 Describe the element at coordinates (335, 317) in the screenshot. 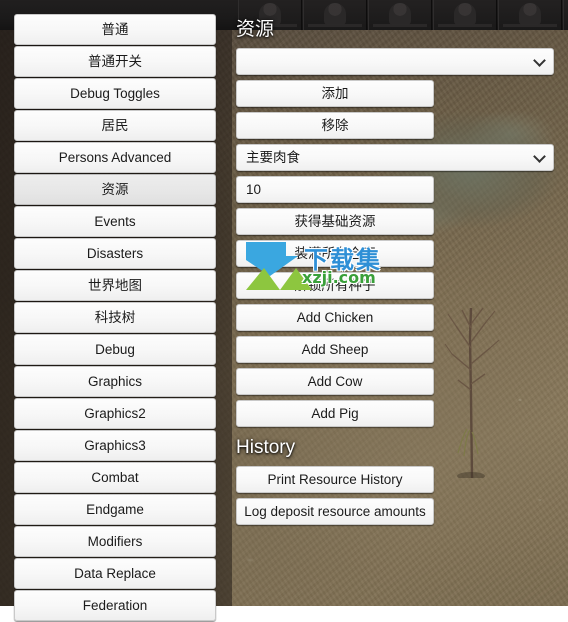

I see `add-chicken-button: Add Chicken` at that location.